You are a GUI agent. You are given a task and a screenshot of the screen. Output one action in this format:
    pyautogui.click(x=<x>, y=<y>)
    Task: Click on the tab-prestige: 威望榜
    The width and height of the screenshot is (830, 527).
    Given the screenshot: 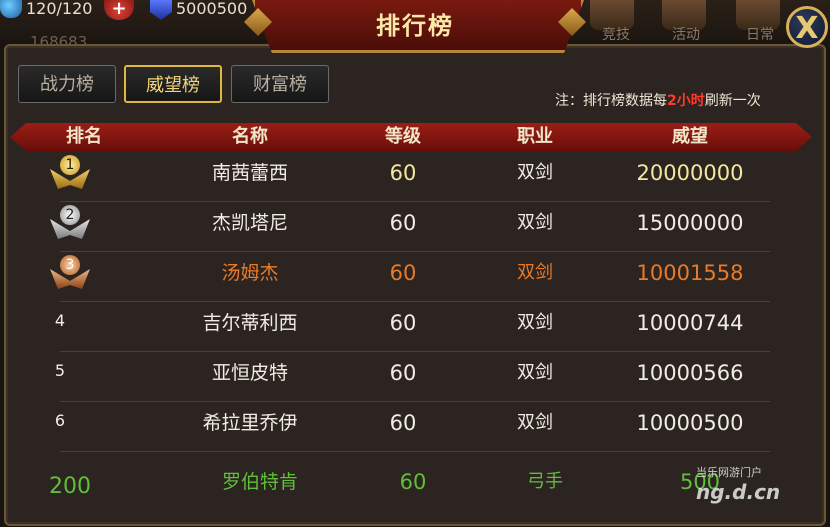 What is the action you would take?
    pyautogui.click(x=173, y=84)
    